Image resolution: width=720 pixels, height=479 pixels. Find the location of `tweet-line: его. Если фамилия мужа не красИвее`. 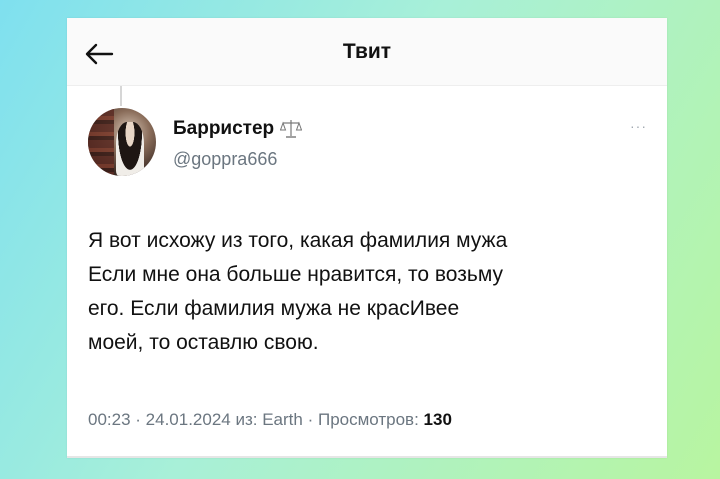

tweet-line: его. Если фамилия мужа не красИвее is located at coordinates (274, 308).